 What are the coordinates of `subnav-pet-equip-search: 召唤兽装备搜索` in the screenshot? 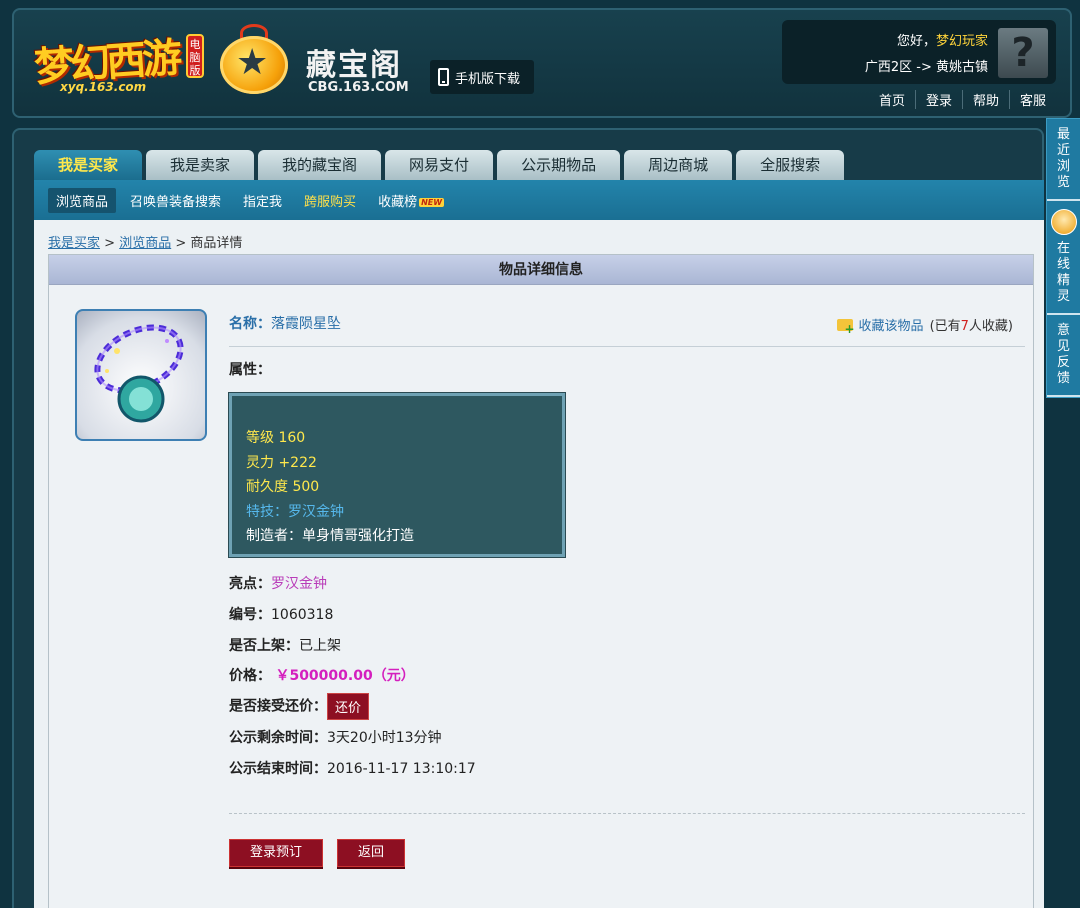 It's located at (175, 200).